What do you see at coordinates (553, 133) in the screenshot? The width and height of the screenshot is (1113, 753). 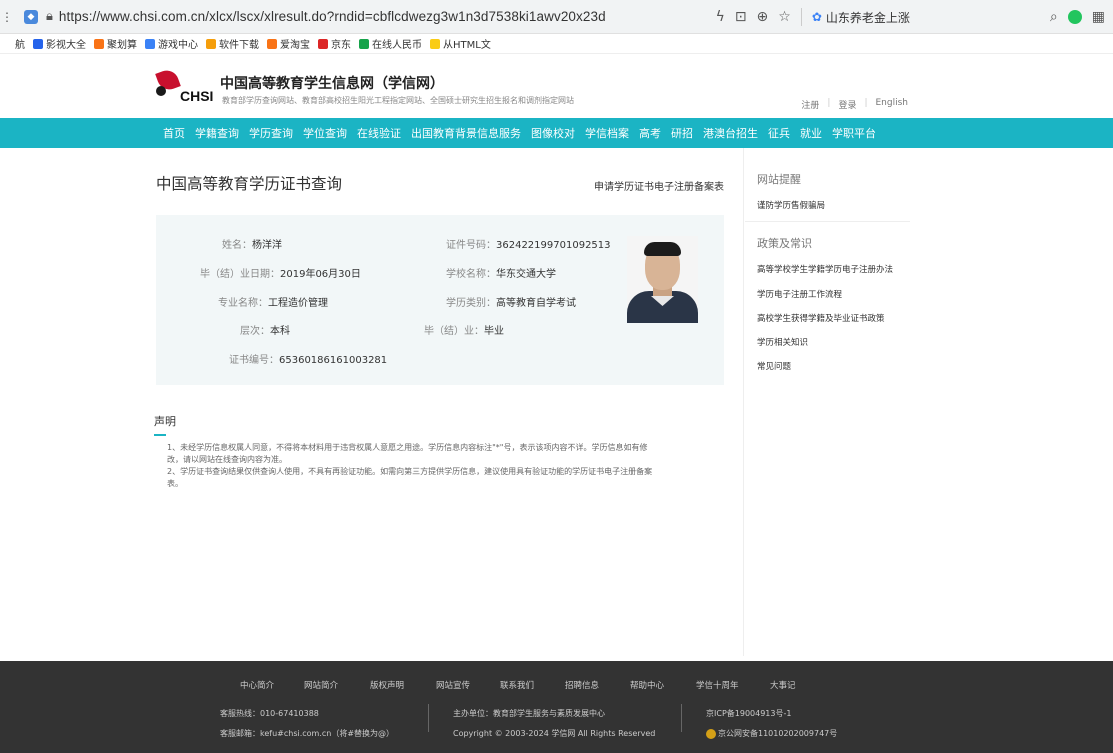 I see `nav-item: 图像校对` at bounding box center [553, 133].